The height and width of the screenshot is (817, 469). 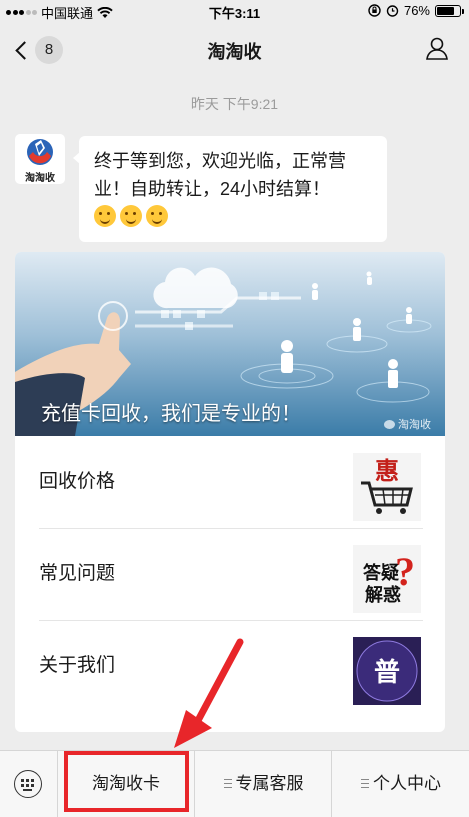 I want to click on menu-button-personal-center: 个人中心, so click(x=401, y=784).